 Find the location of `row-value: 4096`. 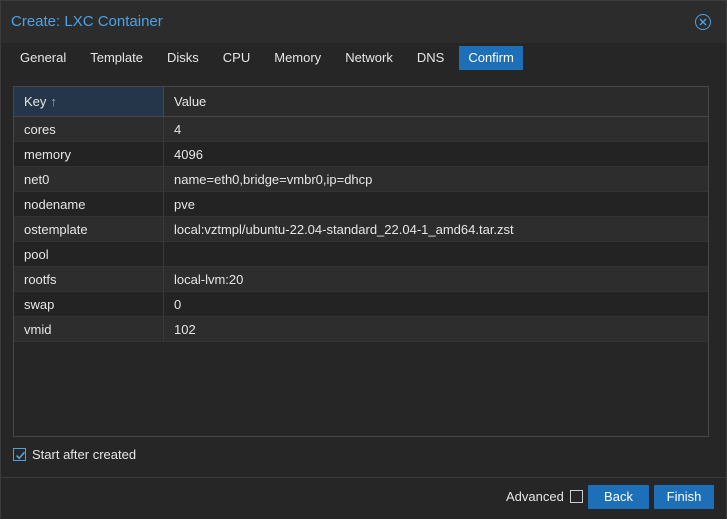

row-value: 4096 is located at coordinates (188, 154).